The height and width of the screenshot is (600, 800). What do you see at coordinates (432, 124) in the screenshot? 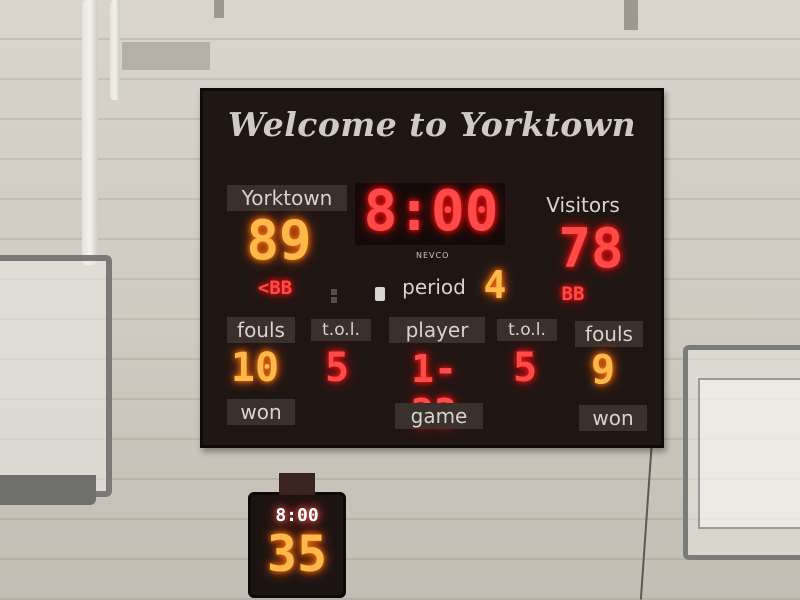
I see `welcome-banner: Welcome to Yorktown` at bounding box center [432, 124].